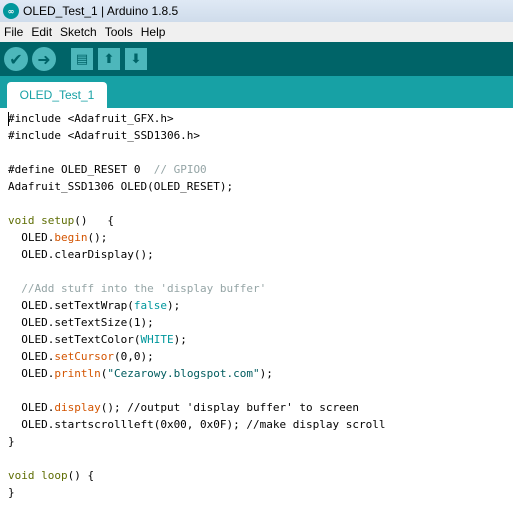 The width and height of the screenshot is (513, 527). Describe the element at coordinates (78, 32) in the screenshot. I see `menu-sketch: Sketch` at that location.